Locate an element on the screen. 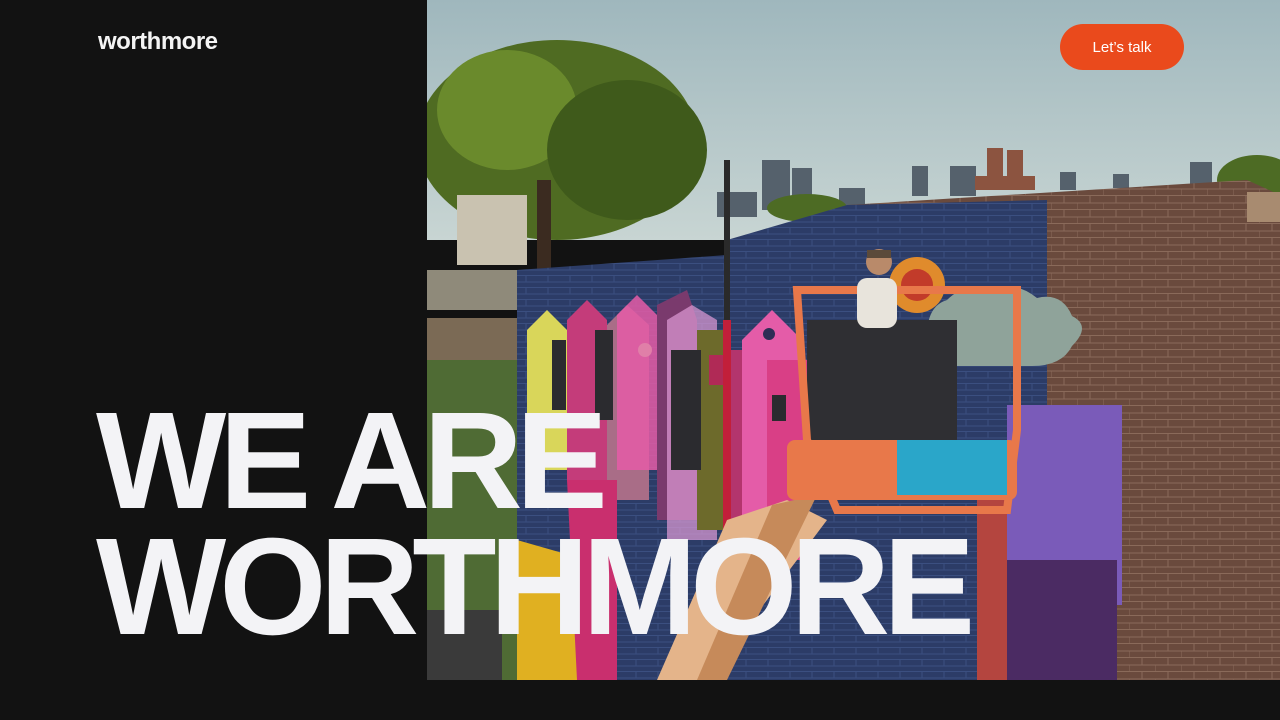  hero-headline-line-1: WE ARE is located at coordinates (352, 461).